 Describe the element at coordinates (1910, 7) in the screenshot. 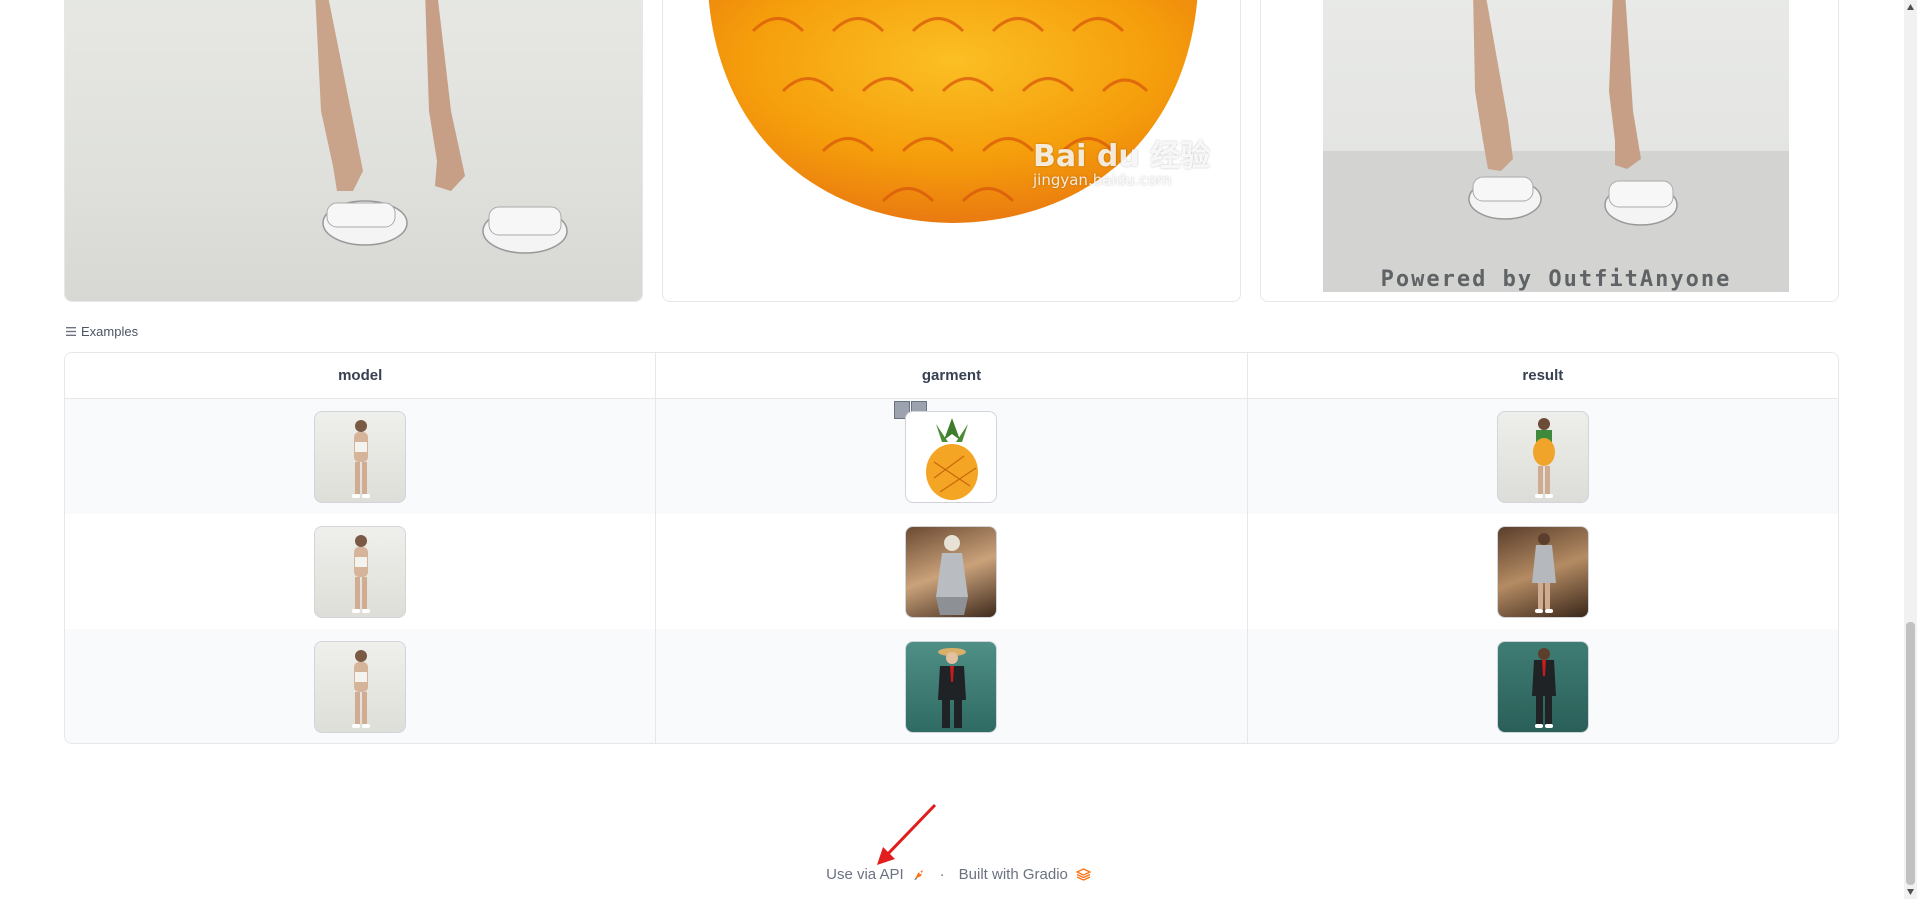

I see `scroll-up-icon` at that location.